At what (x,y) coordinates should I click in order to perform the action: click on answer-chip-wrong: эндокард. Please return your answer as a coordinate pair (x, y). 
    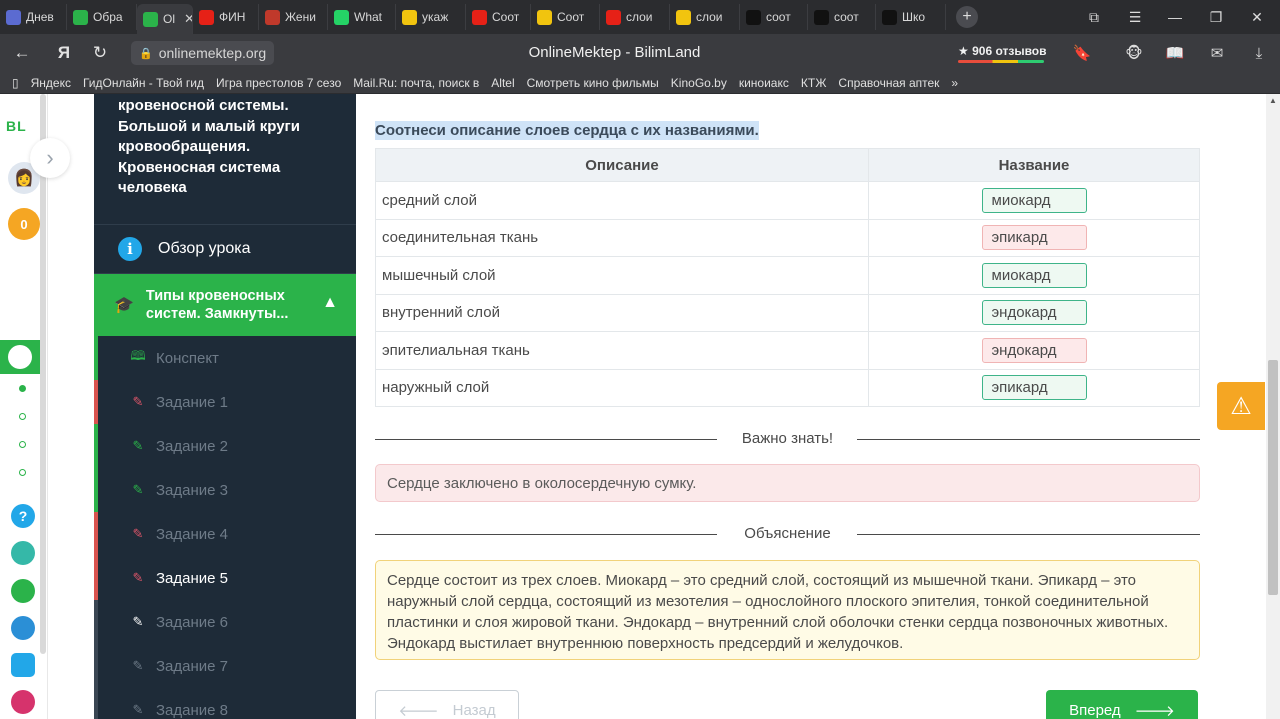
    Looking at the image, I should click on (1034, 350).